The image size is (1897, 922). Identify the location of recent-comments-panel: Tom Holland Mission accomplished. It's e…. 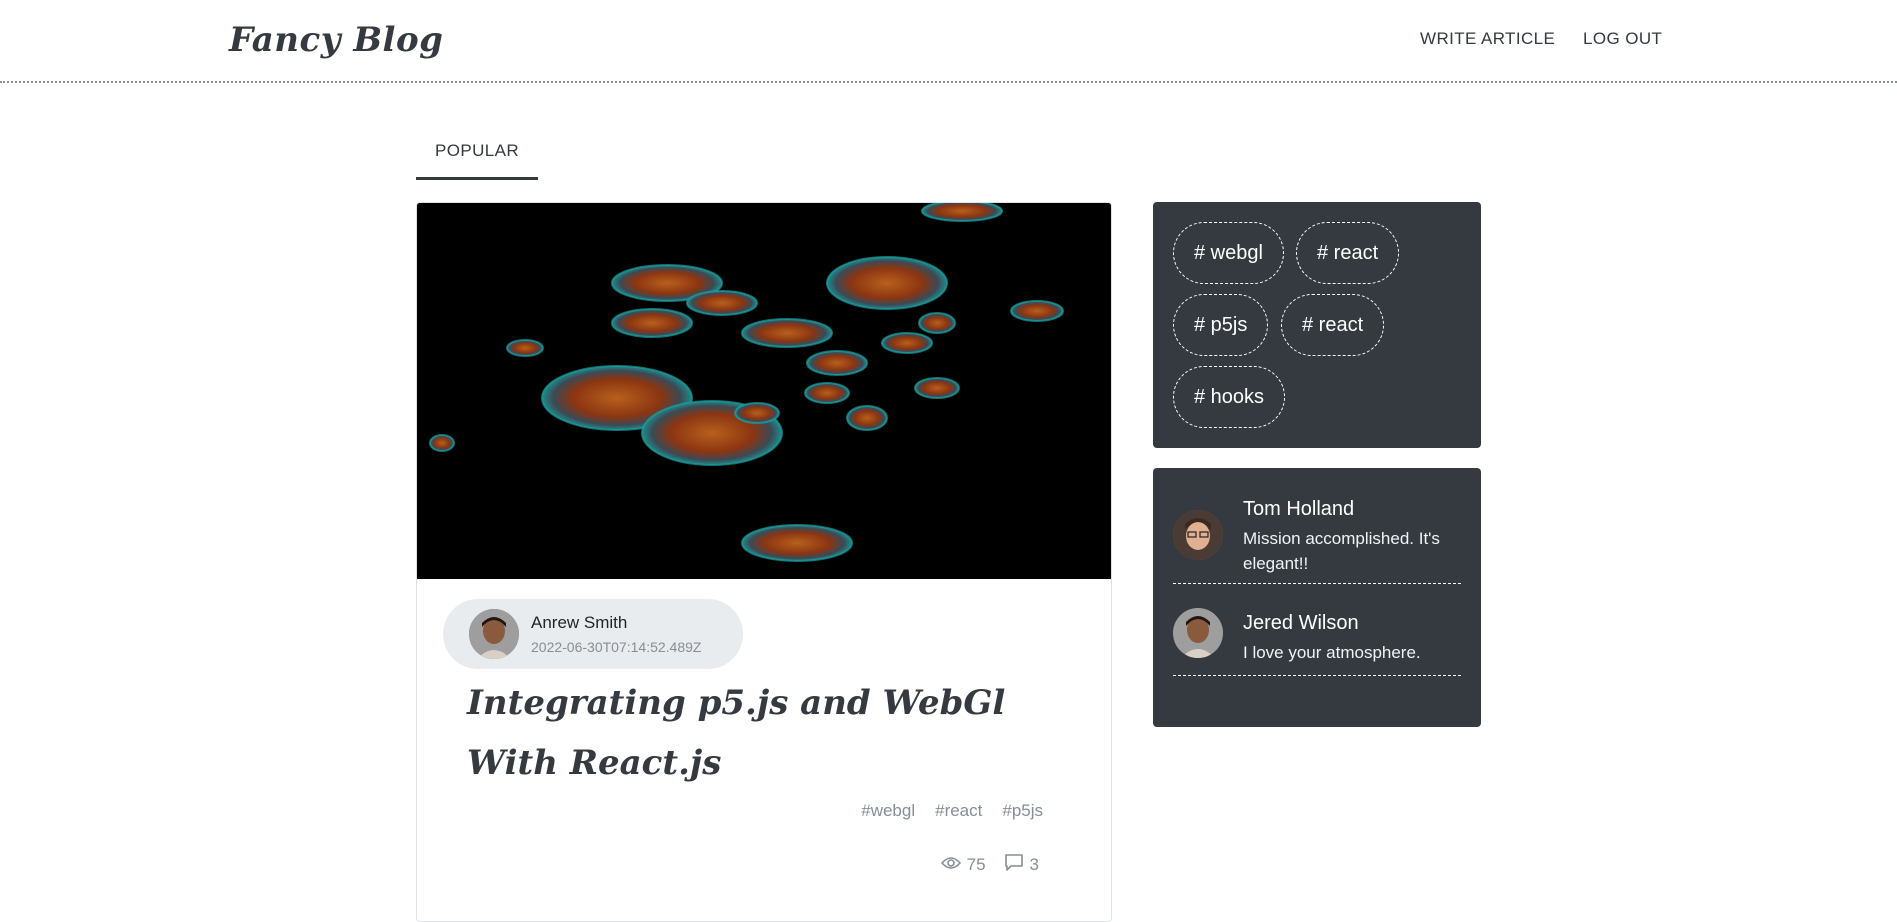
(1317, 597).